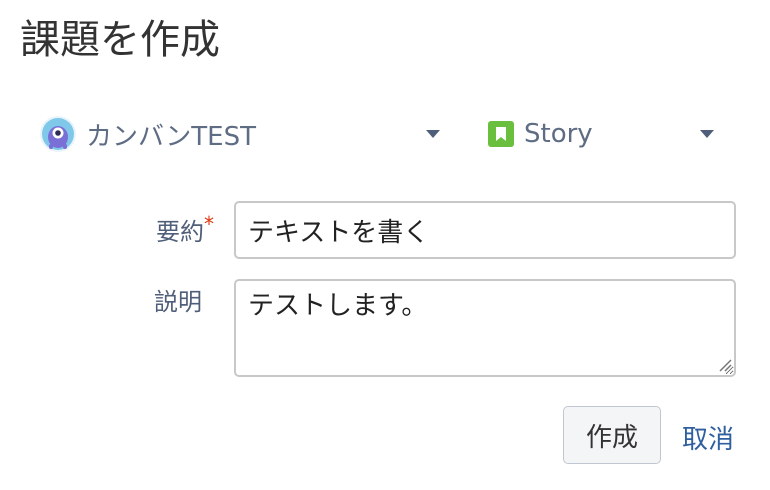  Describe the element at coordinates (209, 224) in the screenshot. I see `required-marker: *` at that location.